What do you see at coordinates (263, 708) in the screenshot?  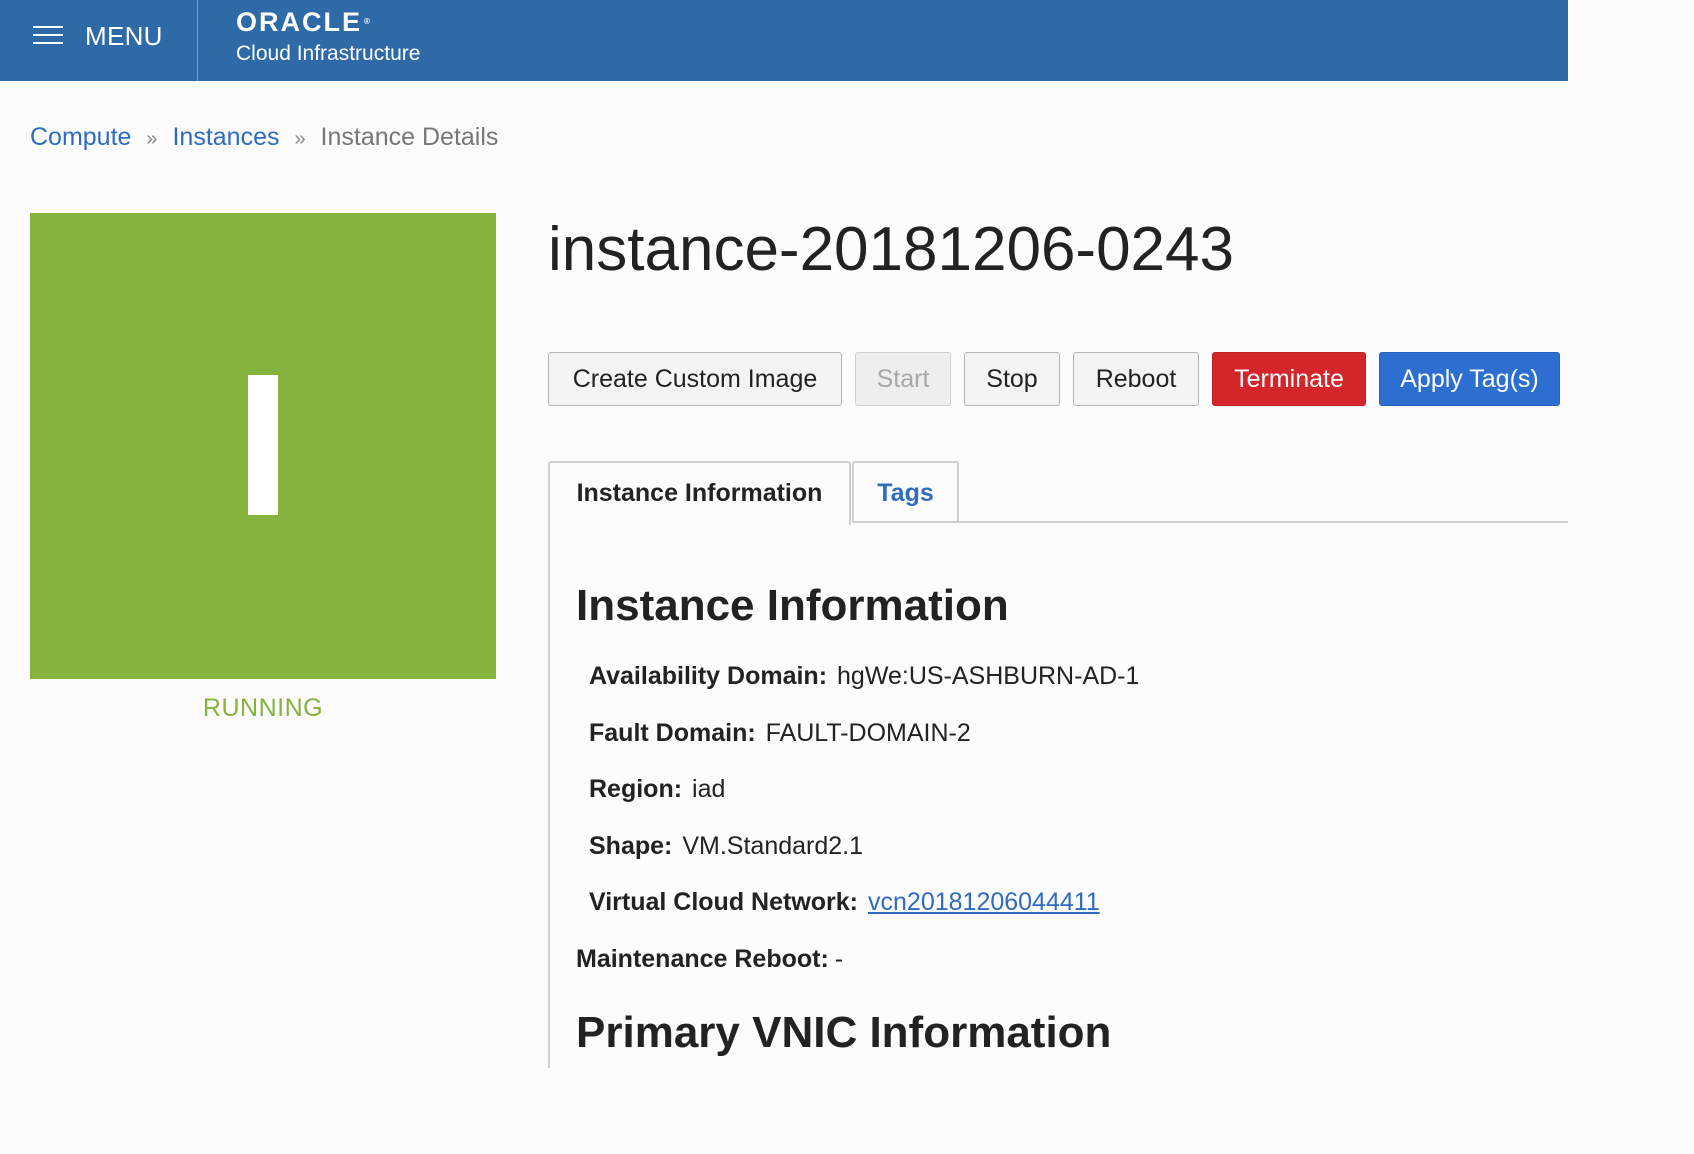 I see `instance-status-label: RUNNING` at bounding box center [263, 708].